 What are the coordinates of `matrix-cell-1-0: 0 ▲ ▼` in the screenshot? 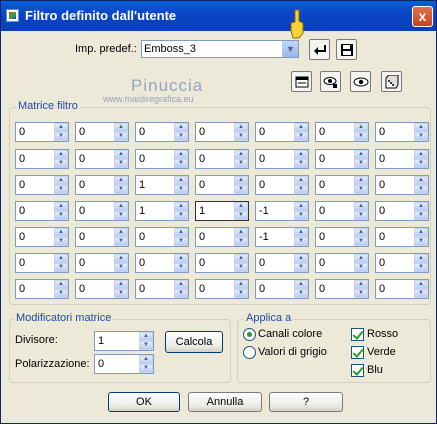 It's located at (42, 159).